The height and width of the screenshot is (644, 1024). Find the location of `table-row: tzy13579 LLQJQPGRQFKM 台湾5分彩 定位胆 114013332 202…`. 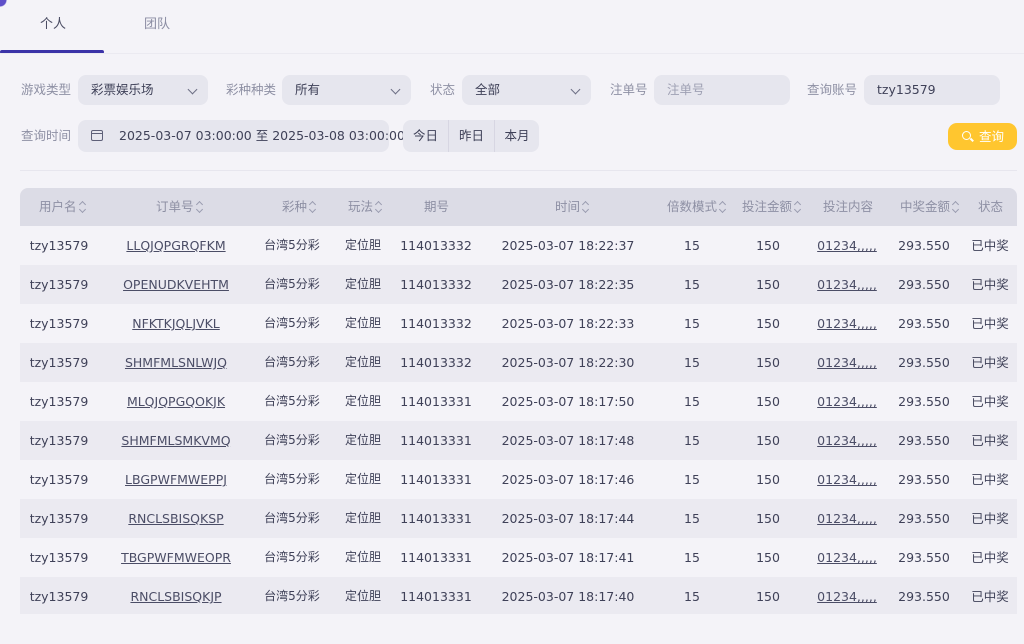

table-row: tzy13579 LLQJQPGRQFKM 台湾5分彩 定位胆 114013332 202… is located at coordinates (518, 245).